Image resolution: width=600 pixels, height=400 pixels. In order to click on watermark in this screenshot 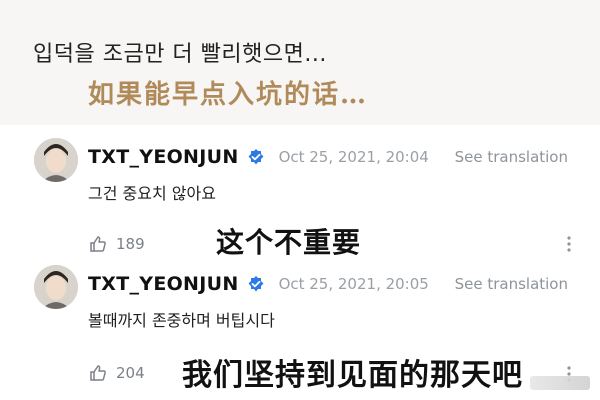, I will do `click(560, 383)`.